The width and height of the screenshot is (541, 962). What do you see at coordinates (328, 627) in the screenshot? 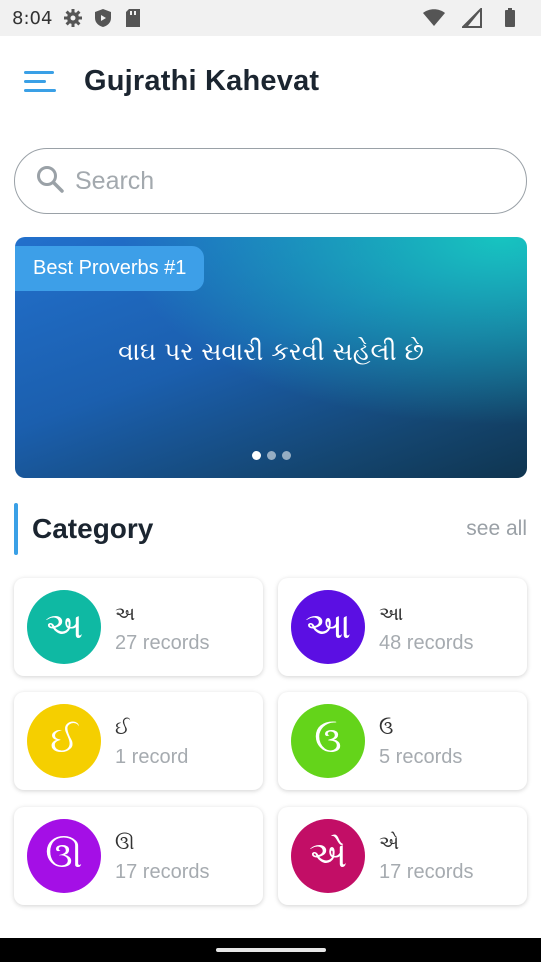
I see `category-letter-badge: આ` at bounding box center [328, 627].